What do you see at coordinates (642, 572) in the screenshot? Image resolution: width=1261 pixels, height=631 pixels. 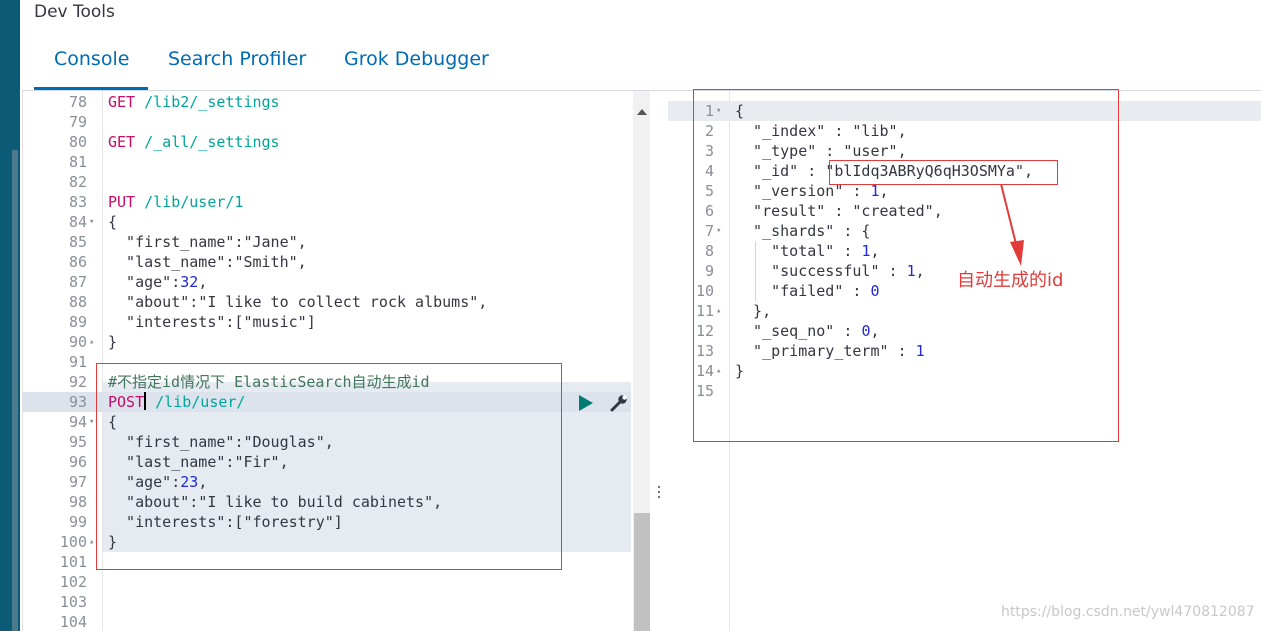 I see `editor-scroll-thumb` at bounding box center [642, 572].